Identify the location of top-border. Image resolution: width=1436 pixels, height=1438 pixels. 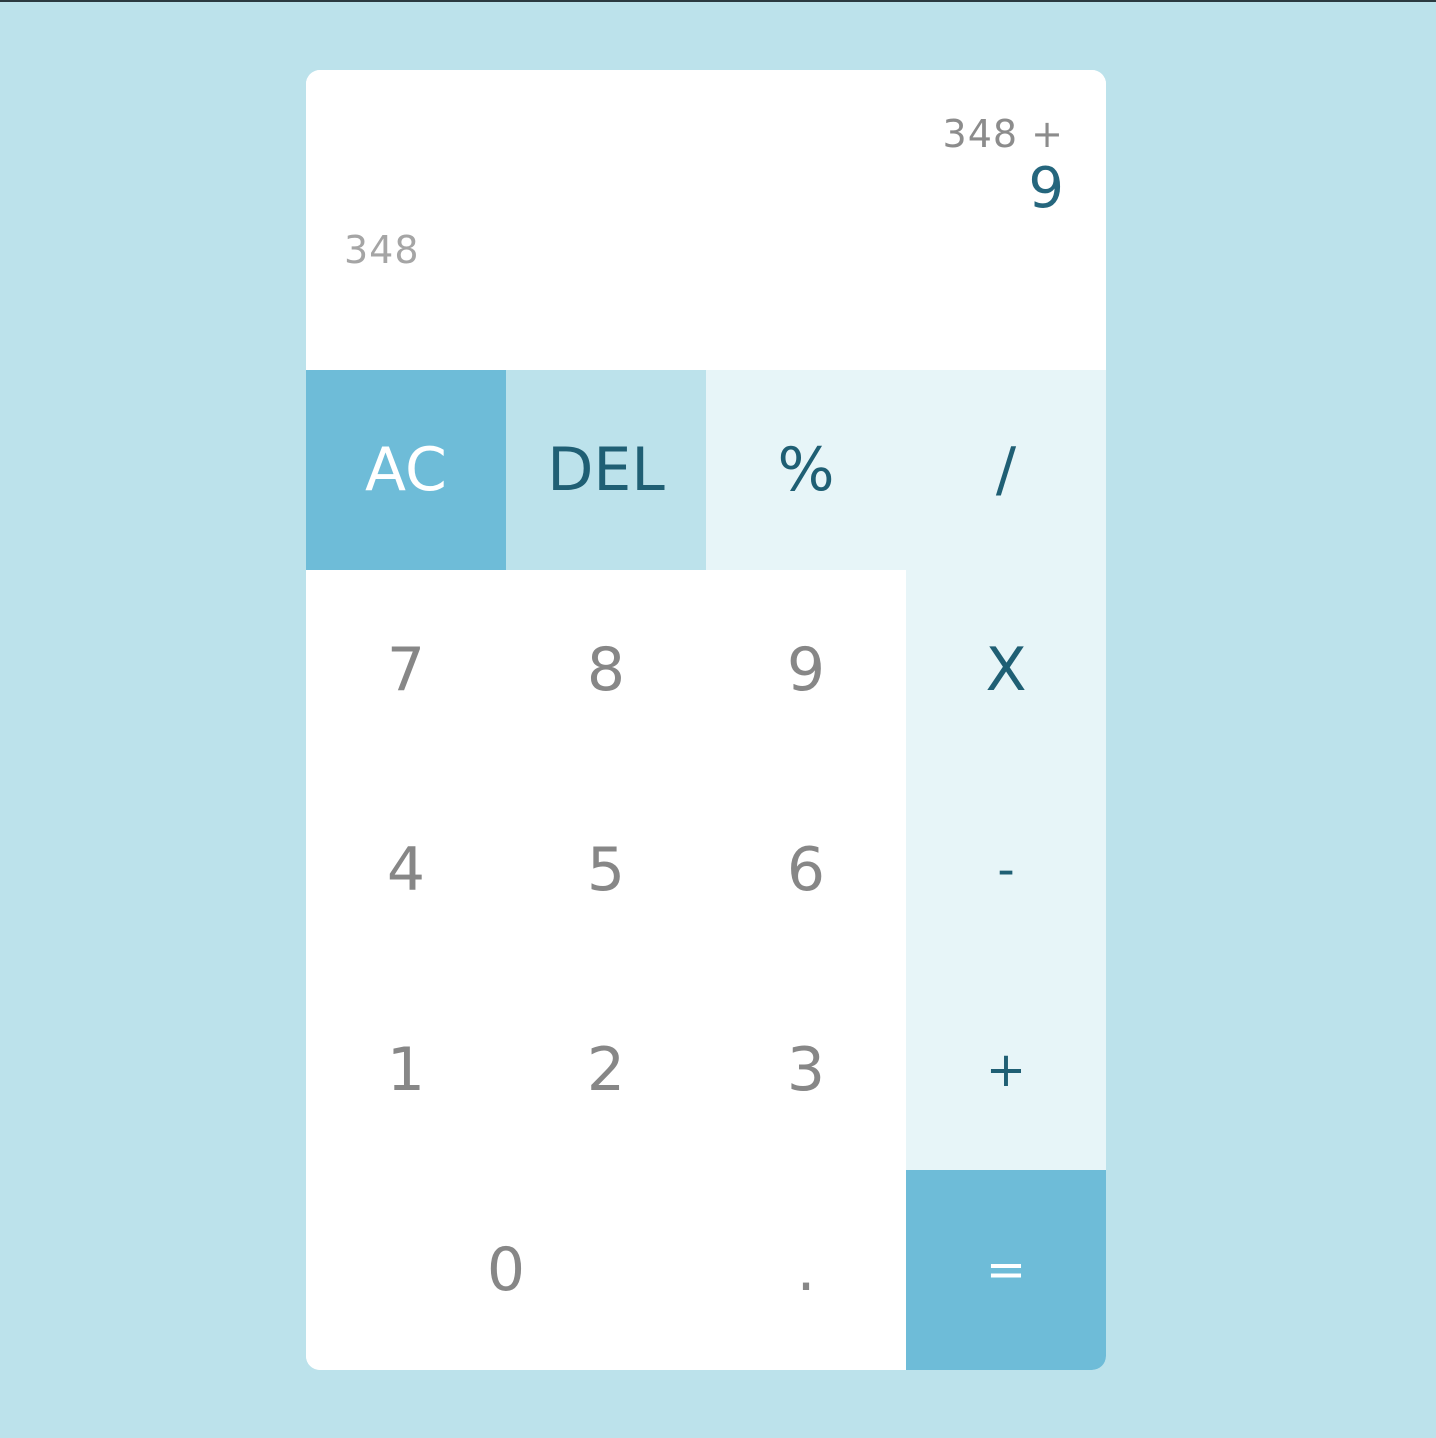
(718, 1).